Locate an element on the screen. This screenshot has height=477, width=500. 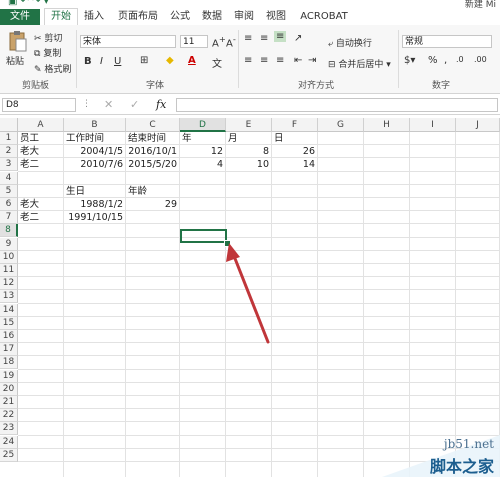
watermark-name: 脚本之家 is located at coordinates (461, 466).